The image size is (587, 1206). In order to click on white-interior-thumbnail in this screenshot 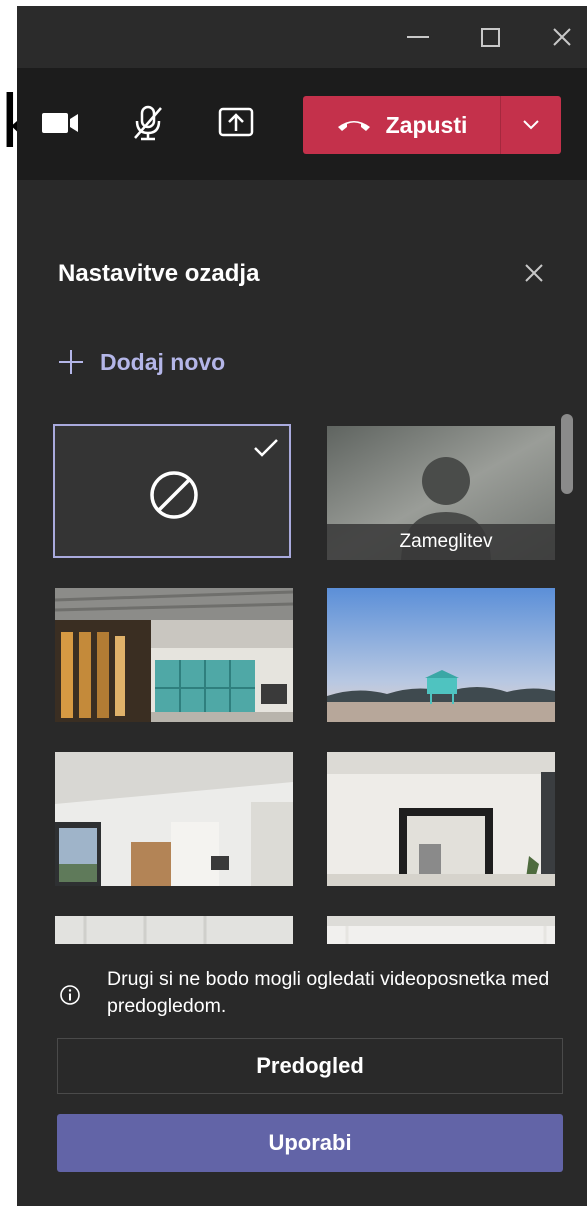, I will do `click(174, 930)`.